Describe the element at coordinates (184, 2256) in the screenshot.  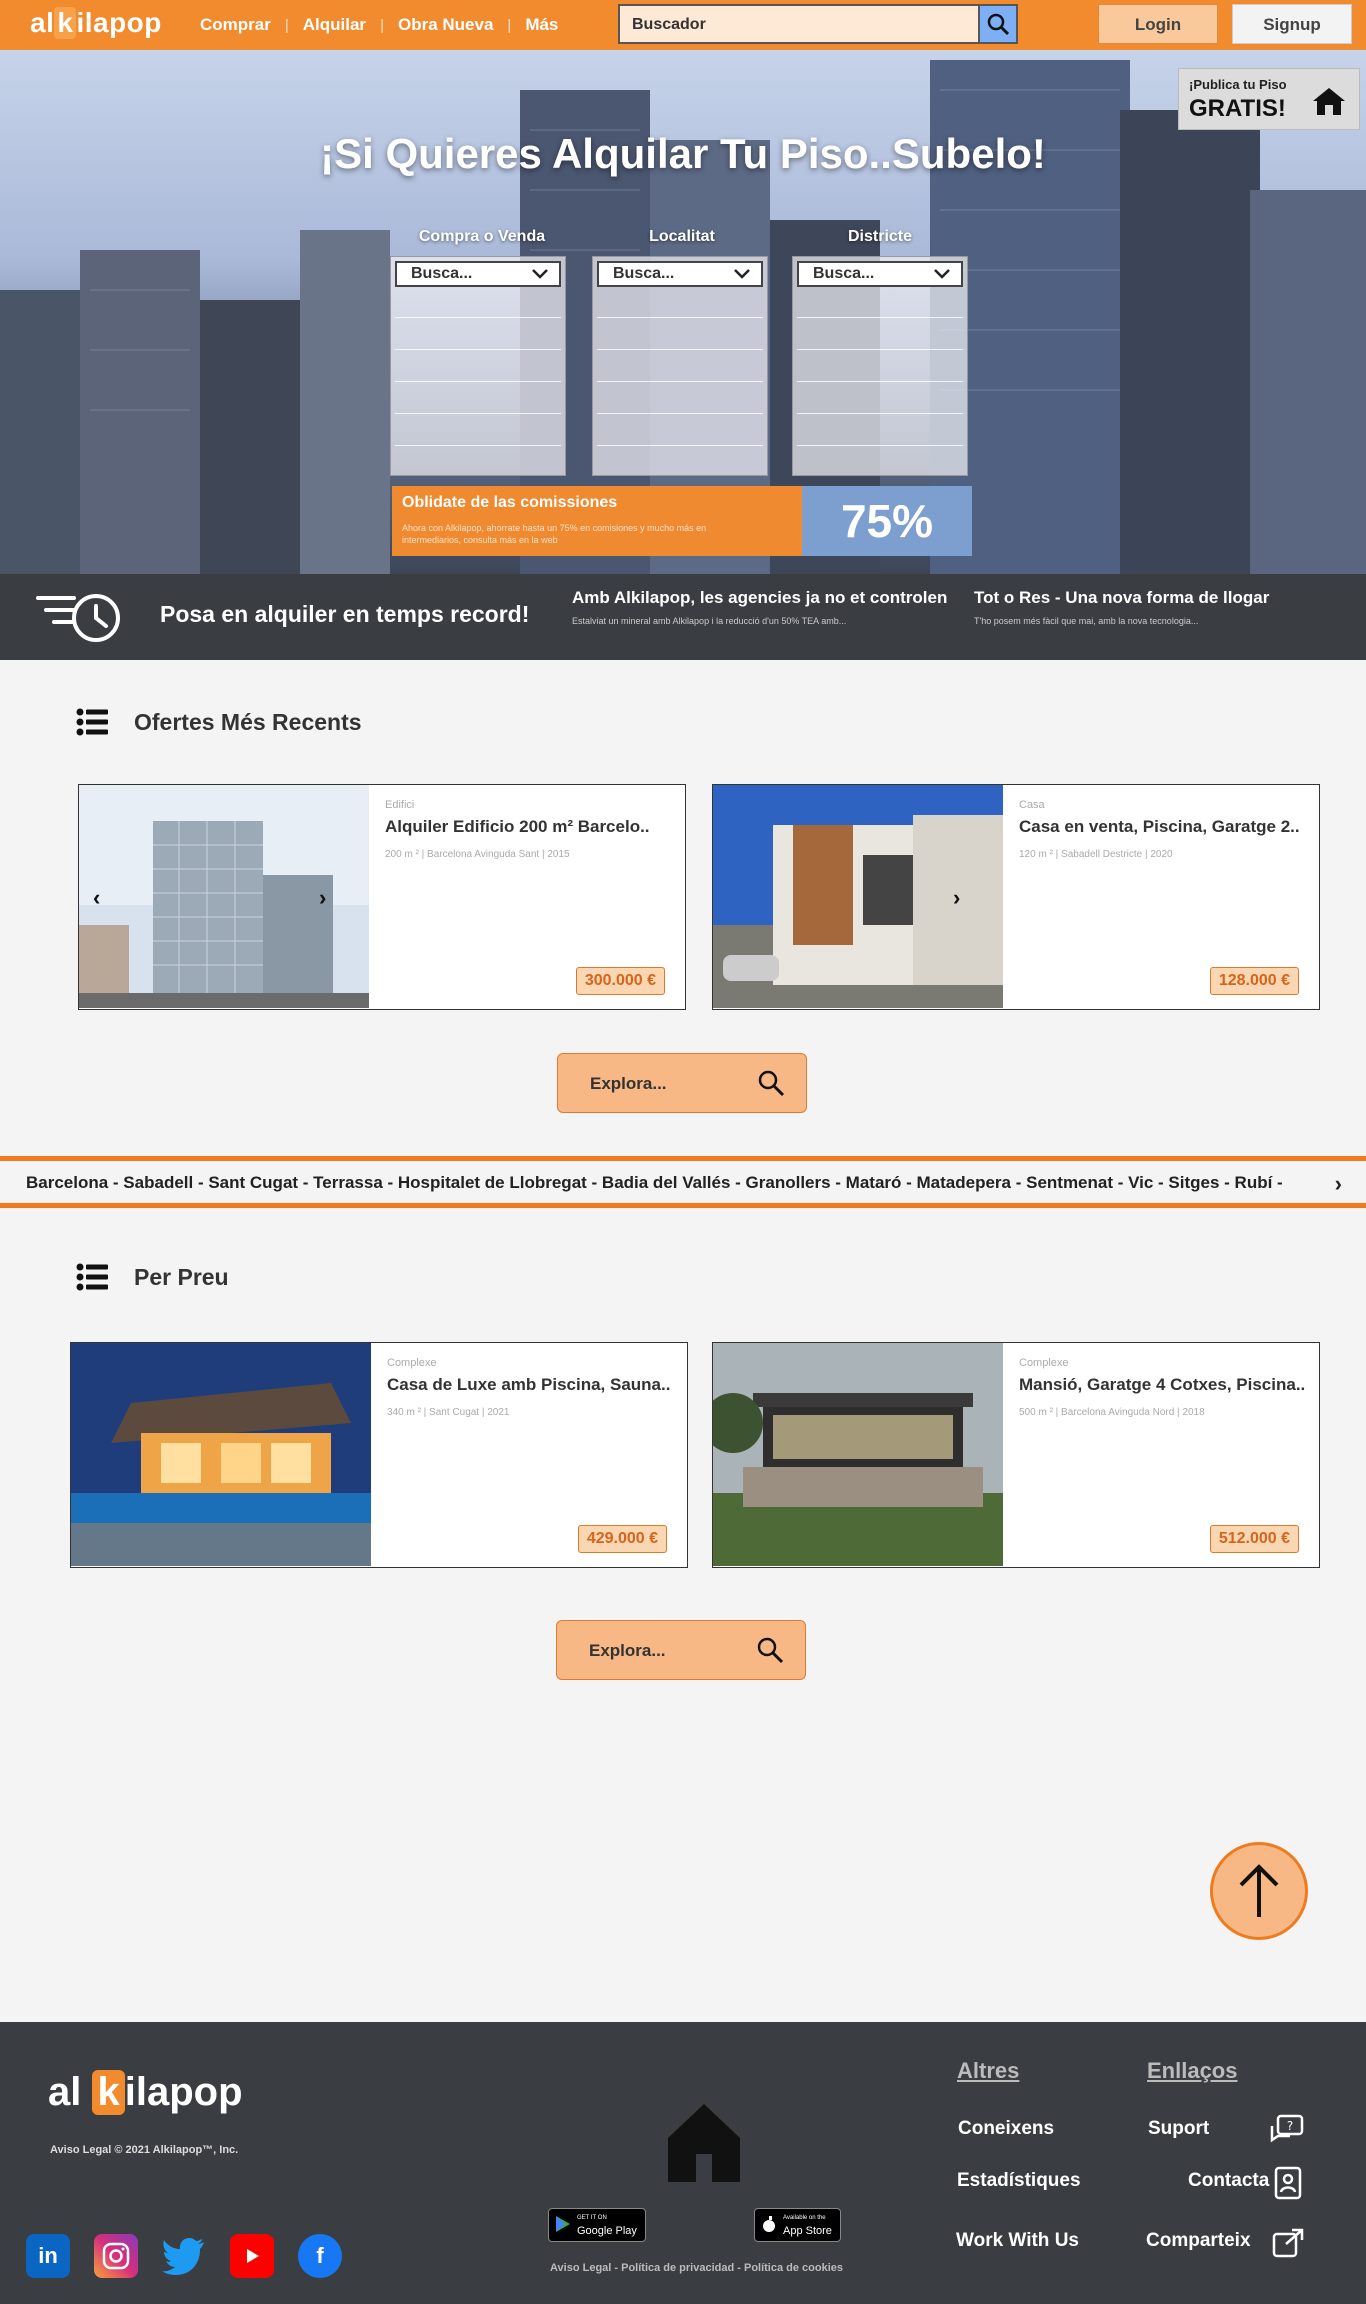
I see `twitter-icon` at that location.